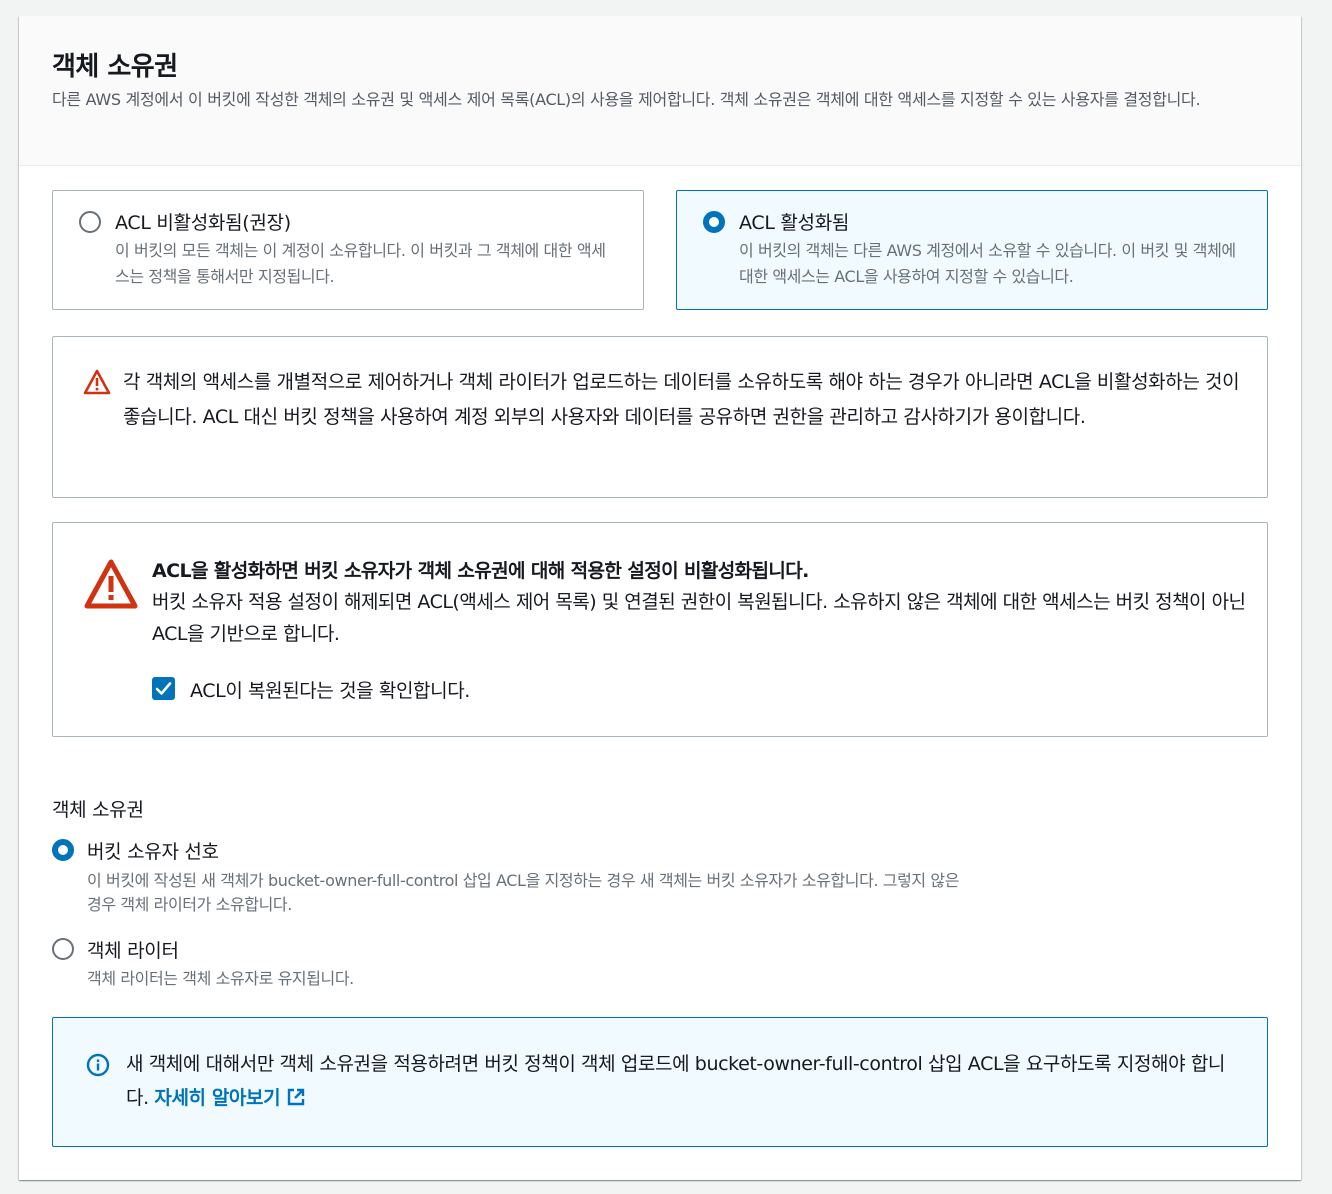  What do you see at coordinates (98, 810) in the screenshot?
I see `ownership-section-label: 객체 소유권` at bounding box center [98, 810].